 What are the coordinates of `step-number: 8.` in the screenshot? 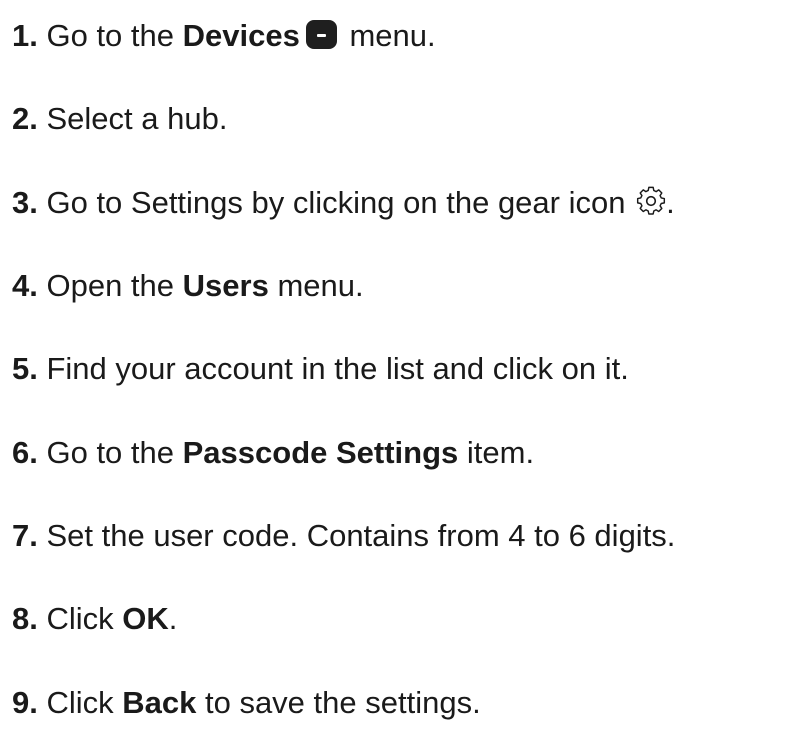 It's located at (25, 618).